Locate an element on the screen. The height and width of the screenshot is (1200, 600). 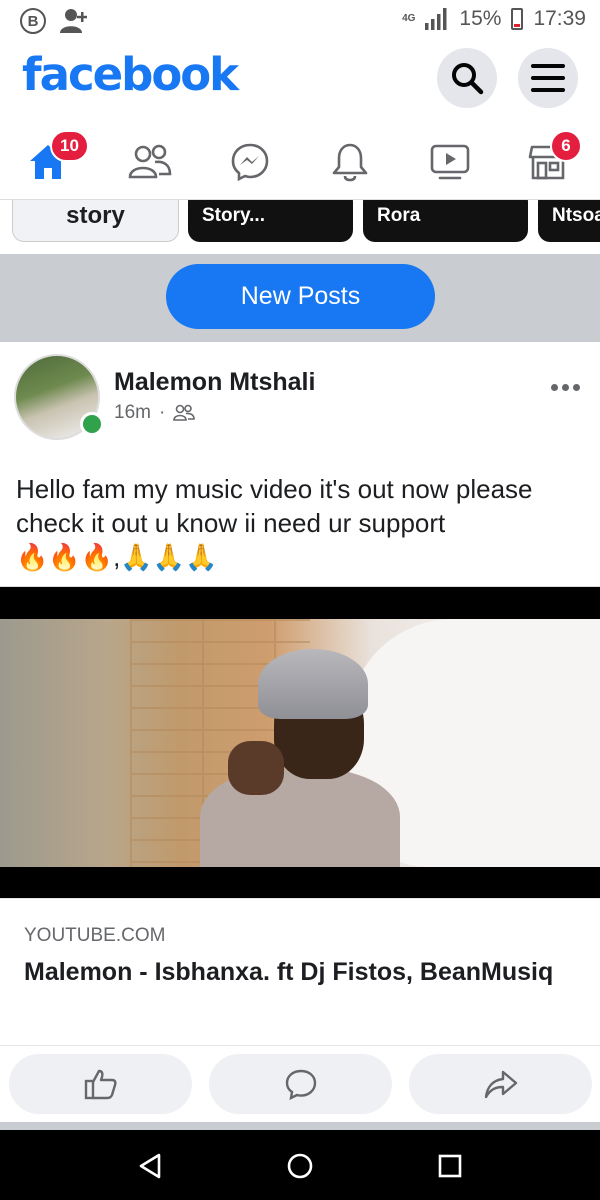
comment-button is located at coordinates (300, 1084).